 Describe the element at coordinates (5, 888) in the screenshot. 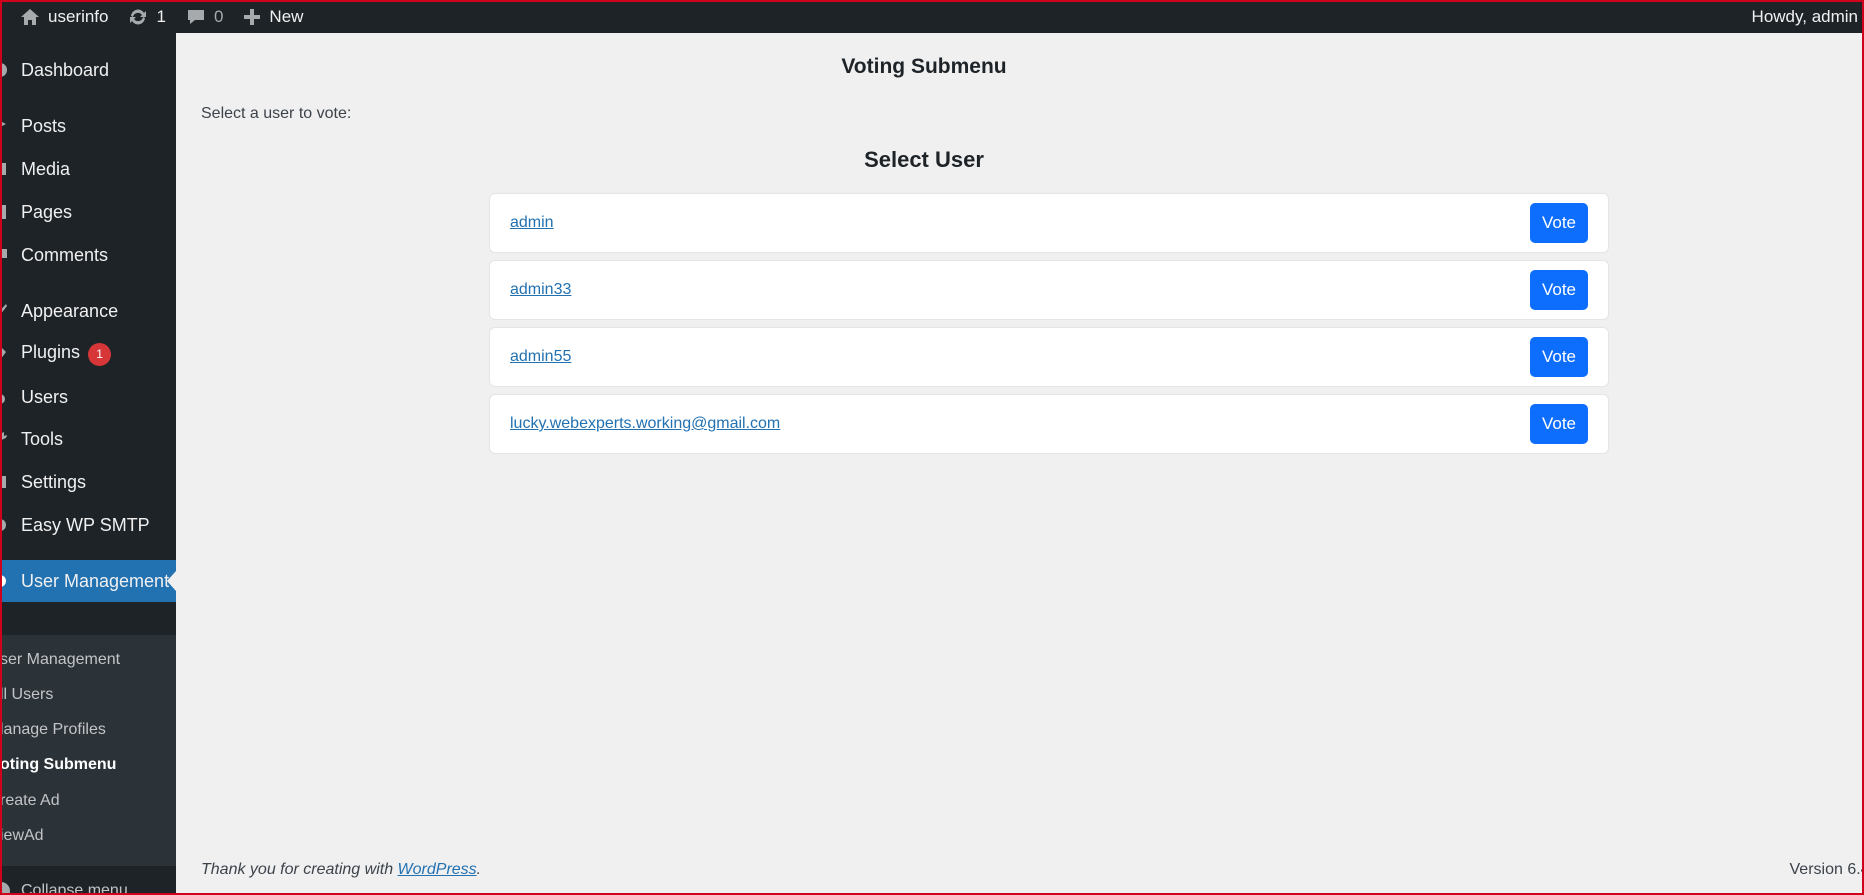

I see `collapse-arrow-icon` at that location.